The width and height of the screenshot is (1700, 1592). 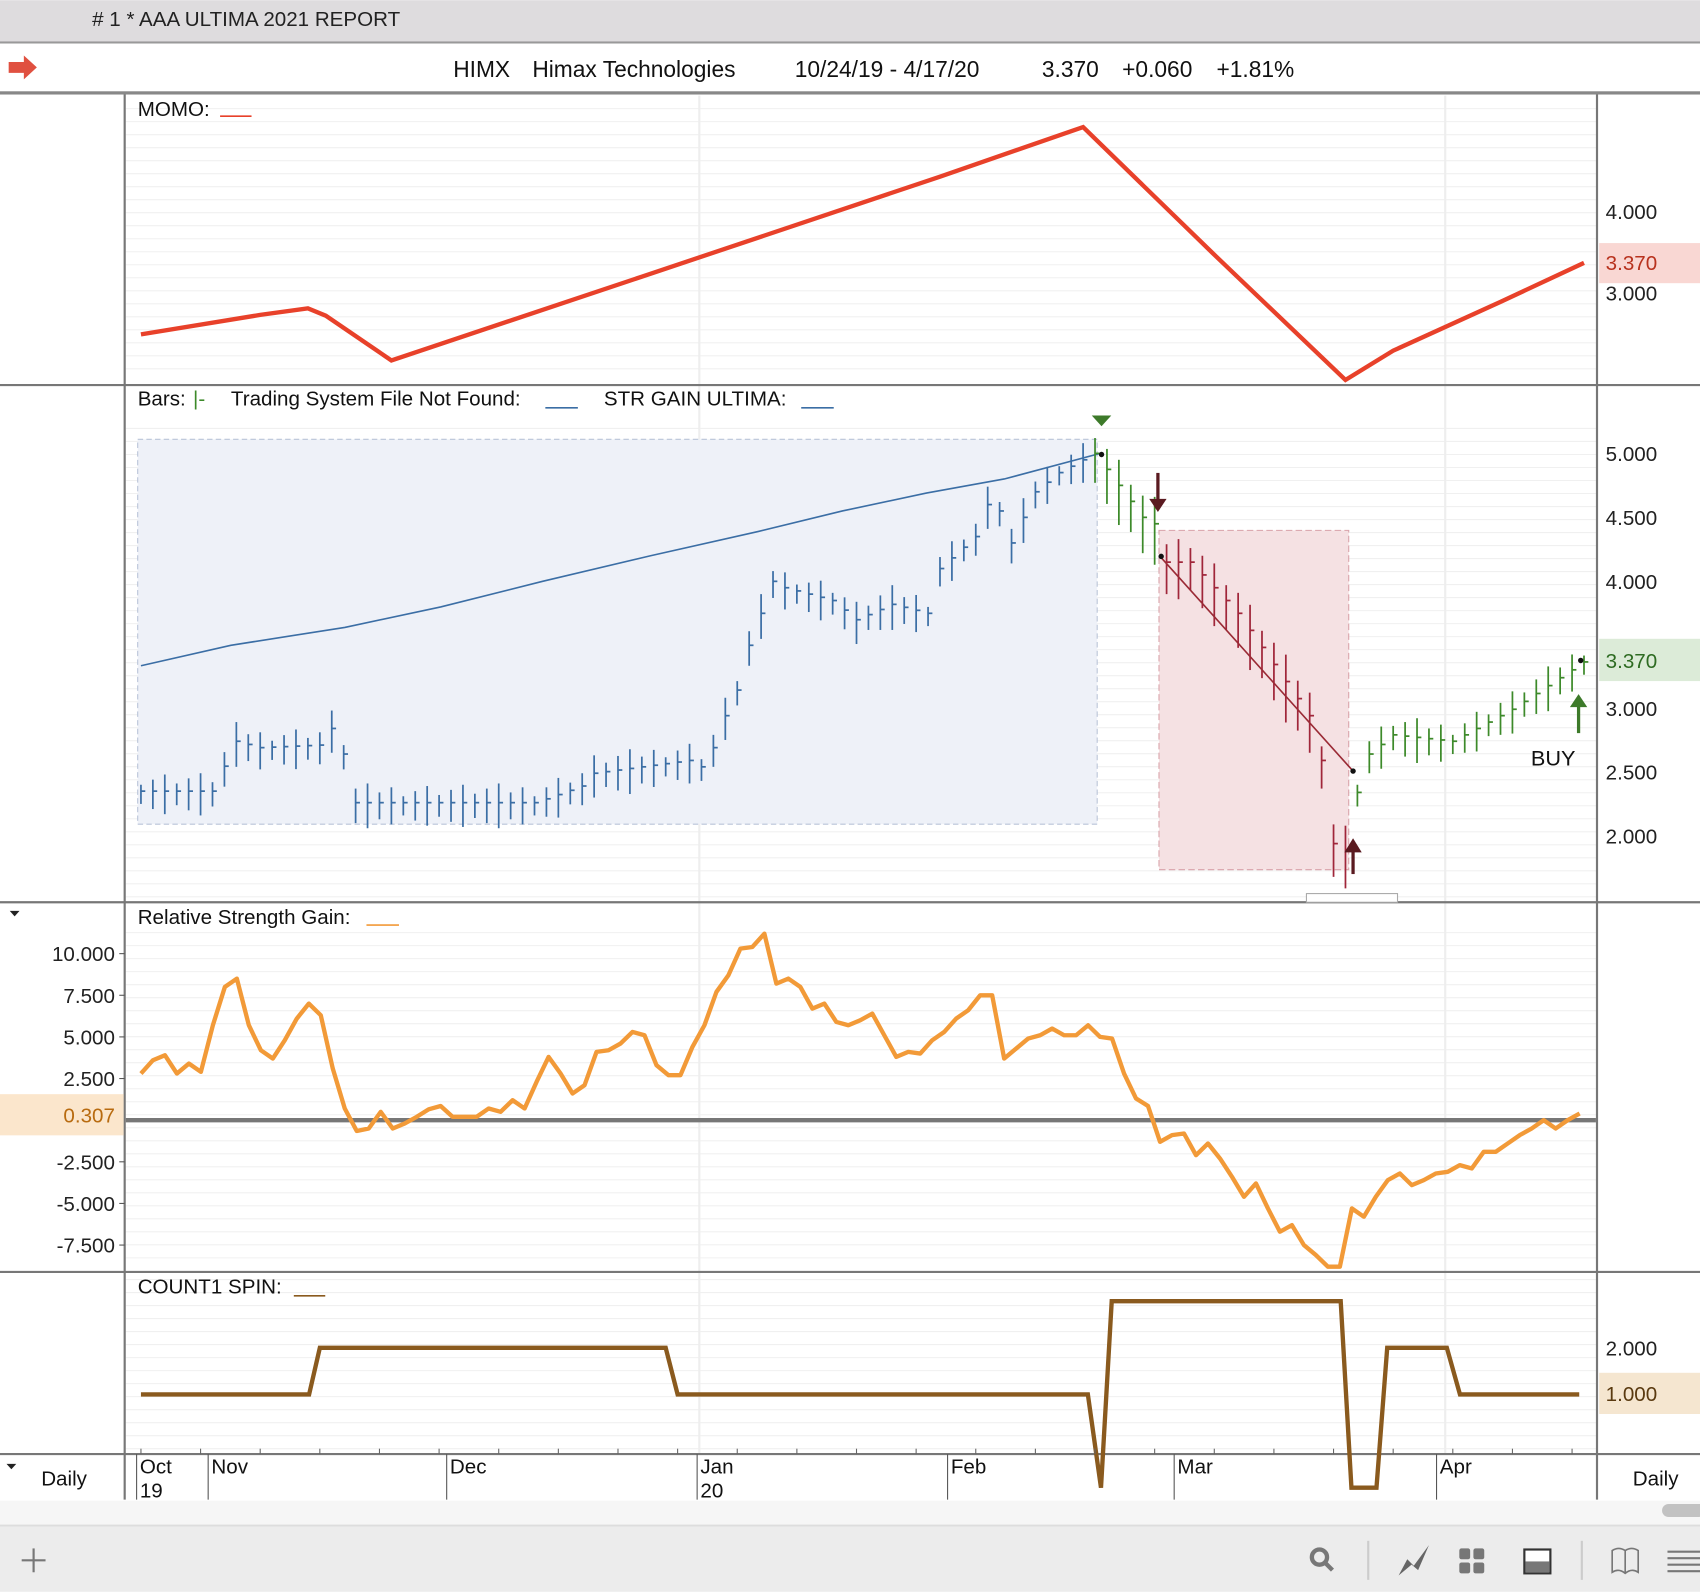 What do you see at coordinates (64, 1479) in the screenshot?
I see `period-left: Daily` at bounding box center [64, 1479].